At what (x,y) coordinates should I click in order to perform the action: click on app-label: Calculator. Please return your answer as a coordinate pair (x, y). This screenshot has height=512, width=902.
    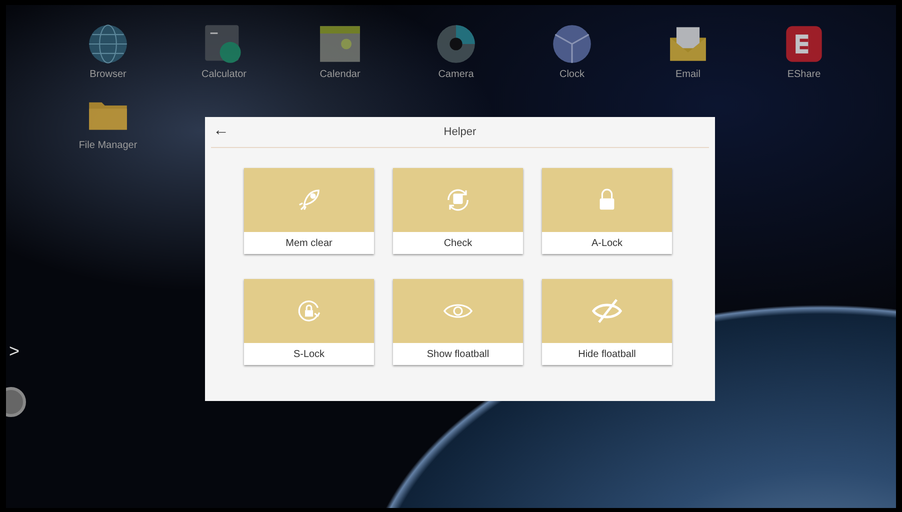
    Looking at the image, I should click on (224, 74).